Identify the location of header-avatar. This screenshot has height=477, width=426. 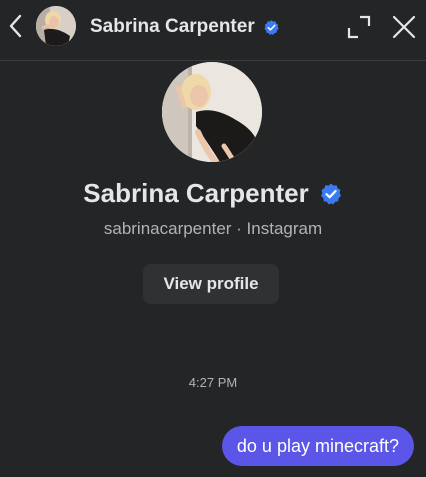
(56, 26).